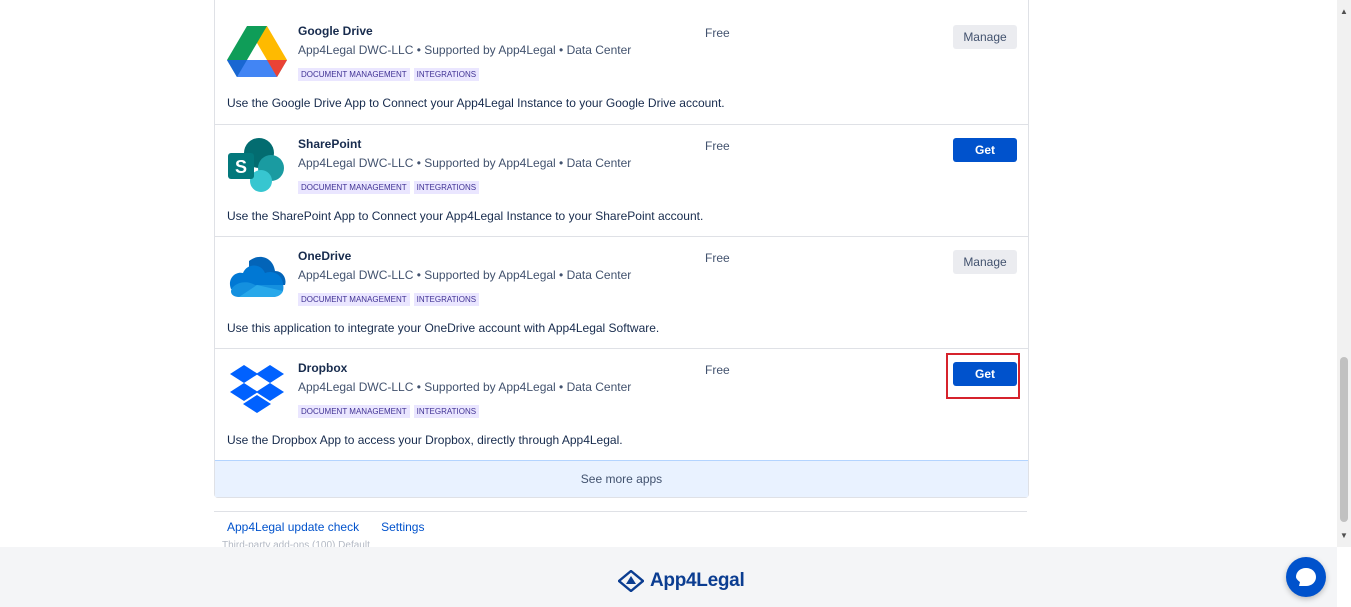 Image resolution: width=1351 pixels, height=607 pixels. What do you see at coordinates (335, 31) in the screenshot?
I see `app-name: Google Drive` at bounding box center [335, 31].